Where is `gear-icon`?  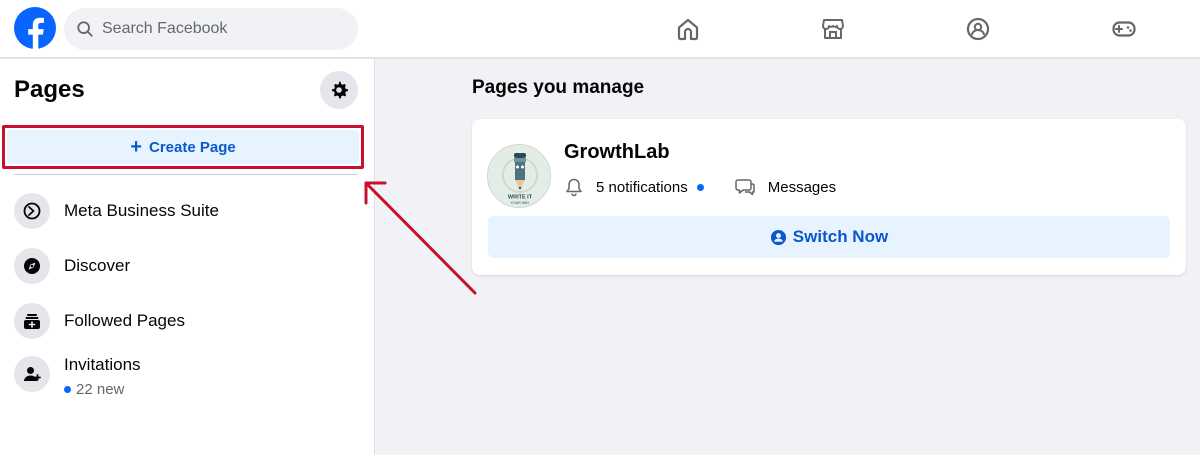
gear-icon is located at coordinates (339, 90).